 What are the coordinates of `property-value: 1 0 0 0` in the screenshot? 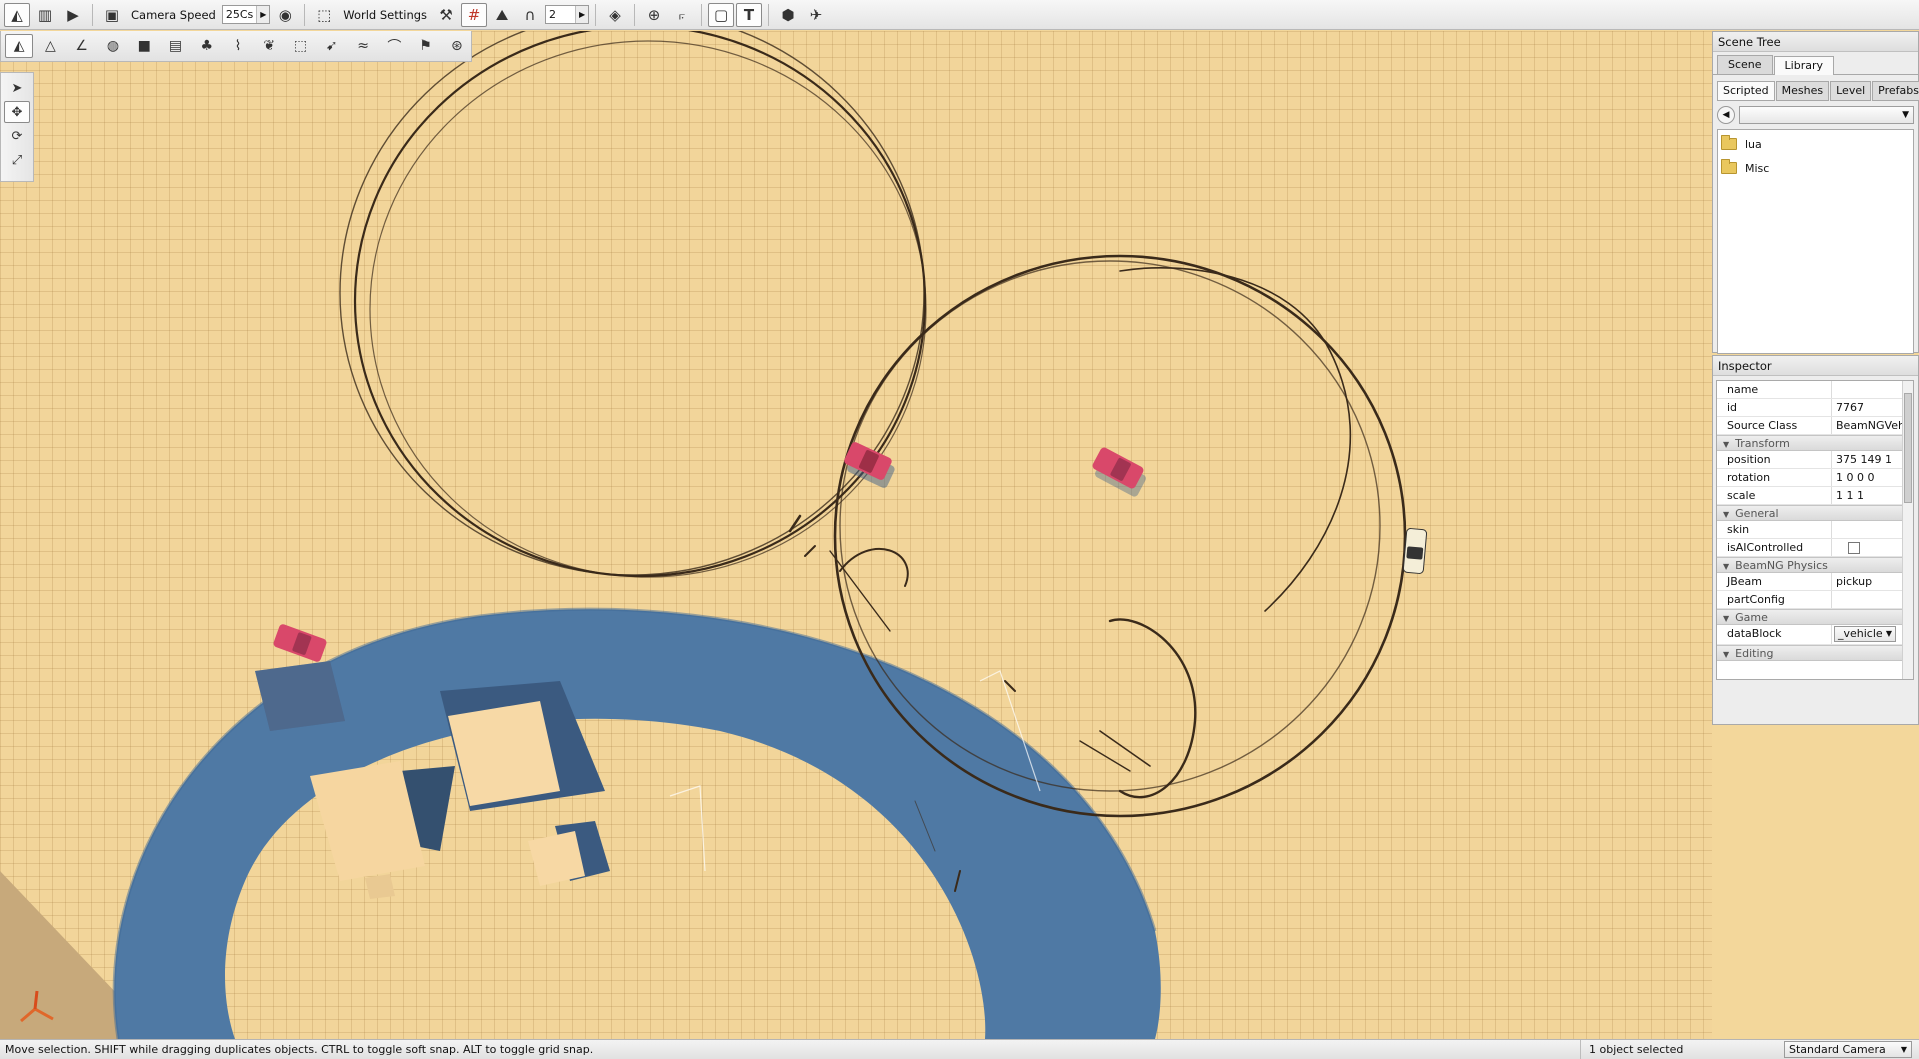 It's located at (1872, 477).